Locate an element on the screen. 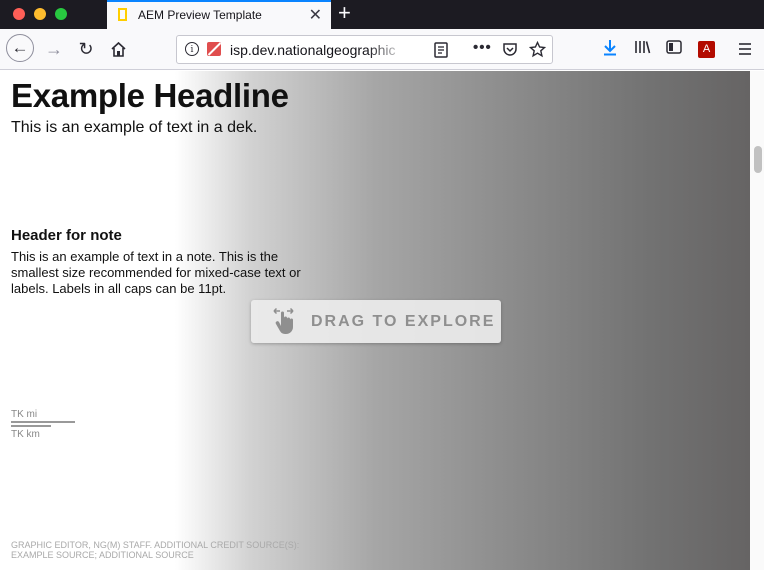 Image resolution: width=764 pixels, height=570 pixels. window-maximize-button is located at coordinates (61, 14).